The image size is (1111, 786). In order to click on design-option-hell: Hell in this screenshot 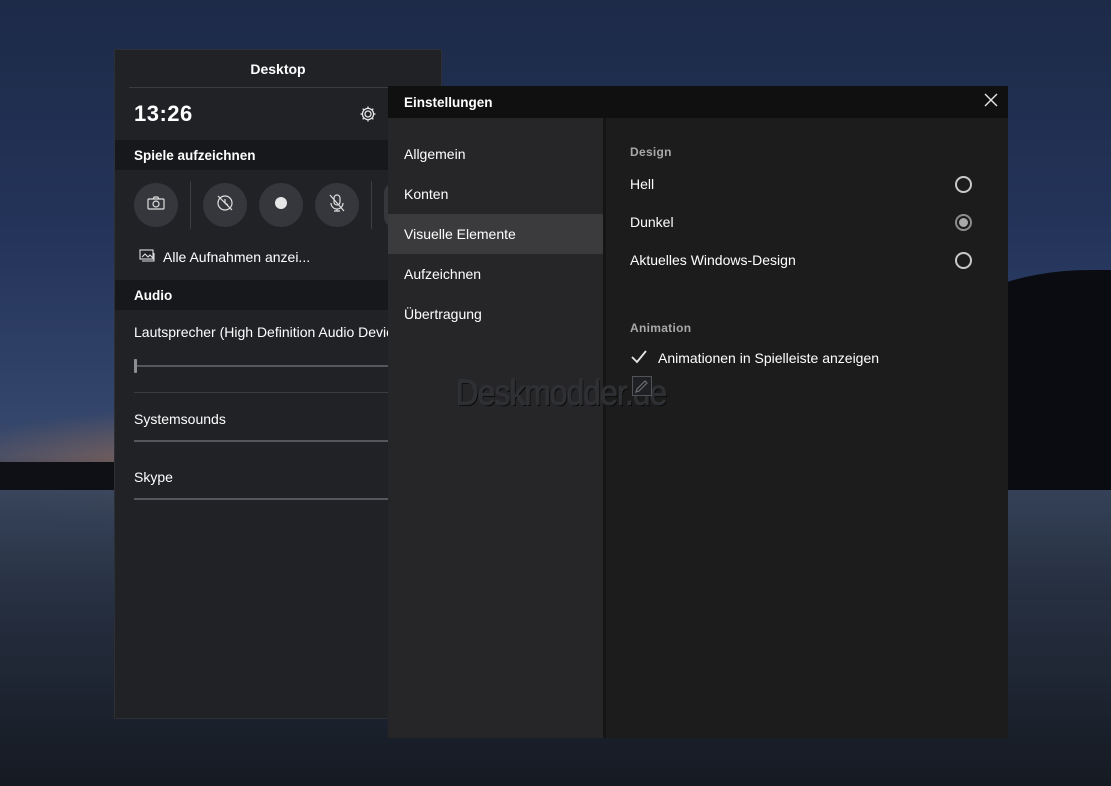, I will do `click(807, 184)`.